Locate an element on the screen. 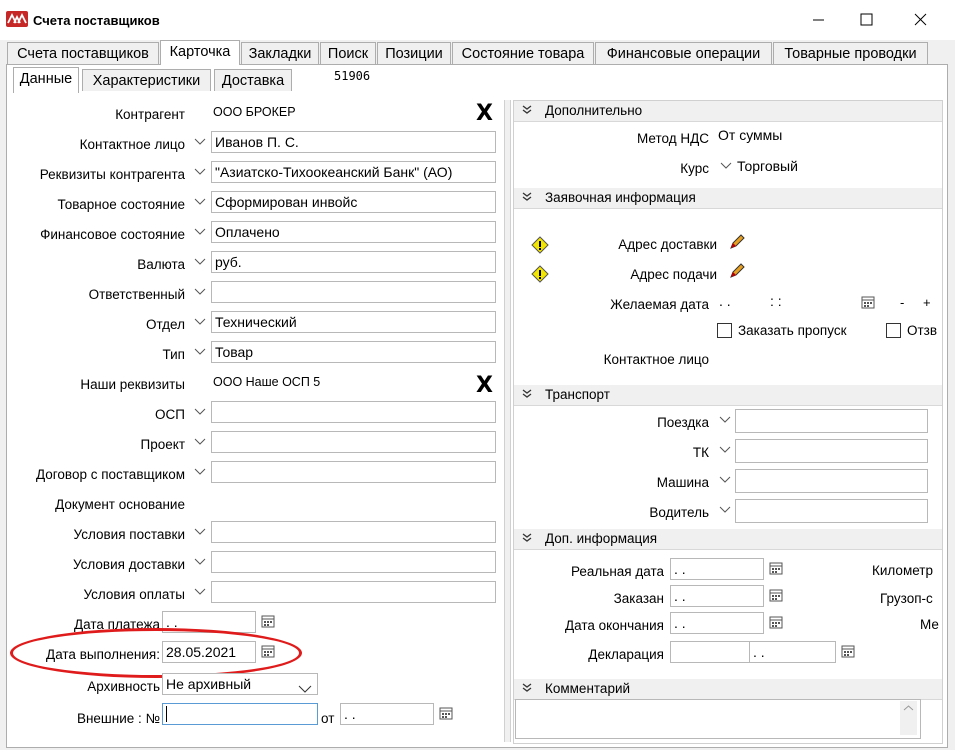 Image resolution: width=955 pixels, height=750 pixels. subtab-data: Данные is located at coordinates (46, 80).